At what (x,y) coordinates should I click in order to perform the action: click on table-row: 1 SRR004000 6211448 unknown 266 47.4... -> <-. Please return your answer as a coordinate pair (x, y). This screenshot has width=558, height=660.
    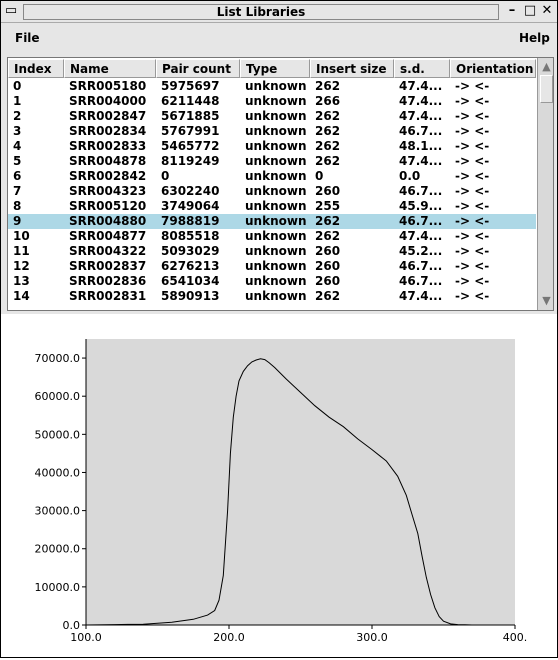
    Looking at the image, I should click on (272, 101).